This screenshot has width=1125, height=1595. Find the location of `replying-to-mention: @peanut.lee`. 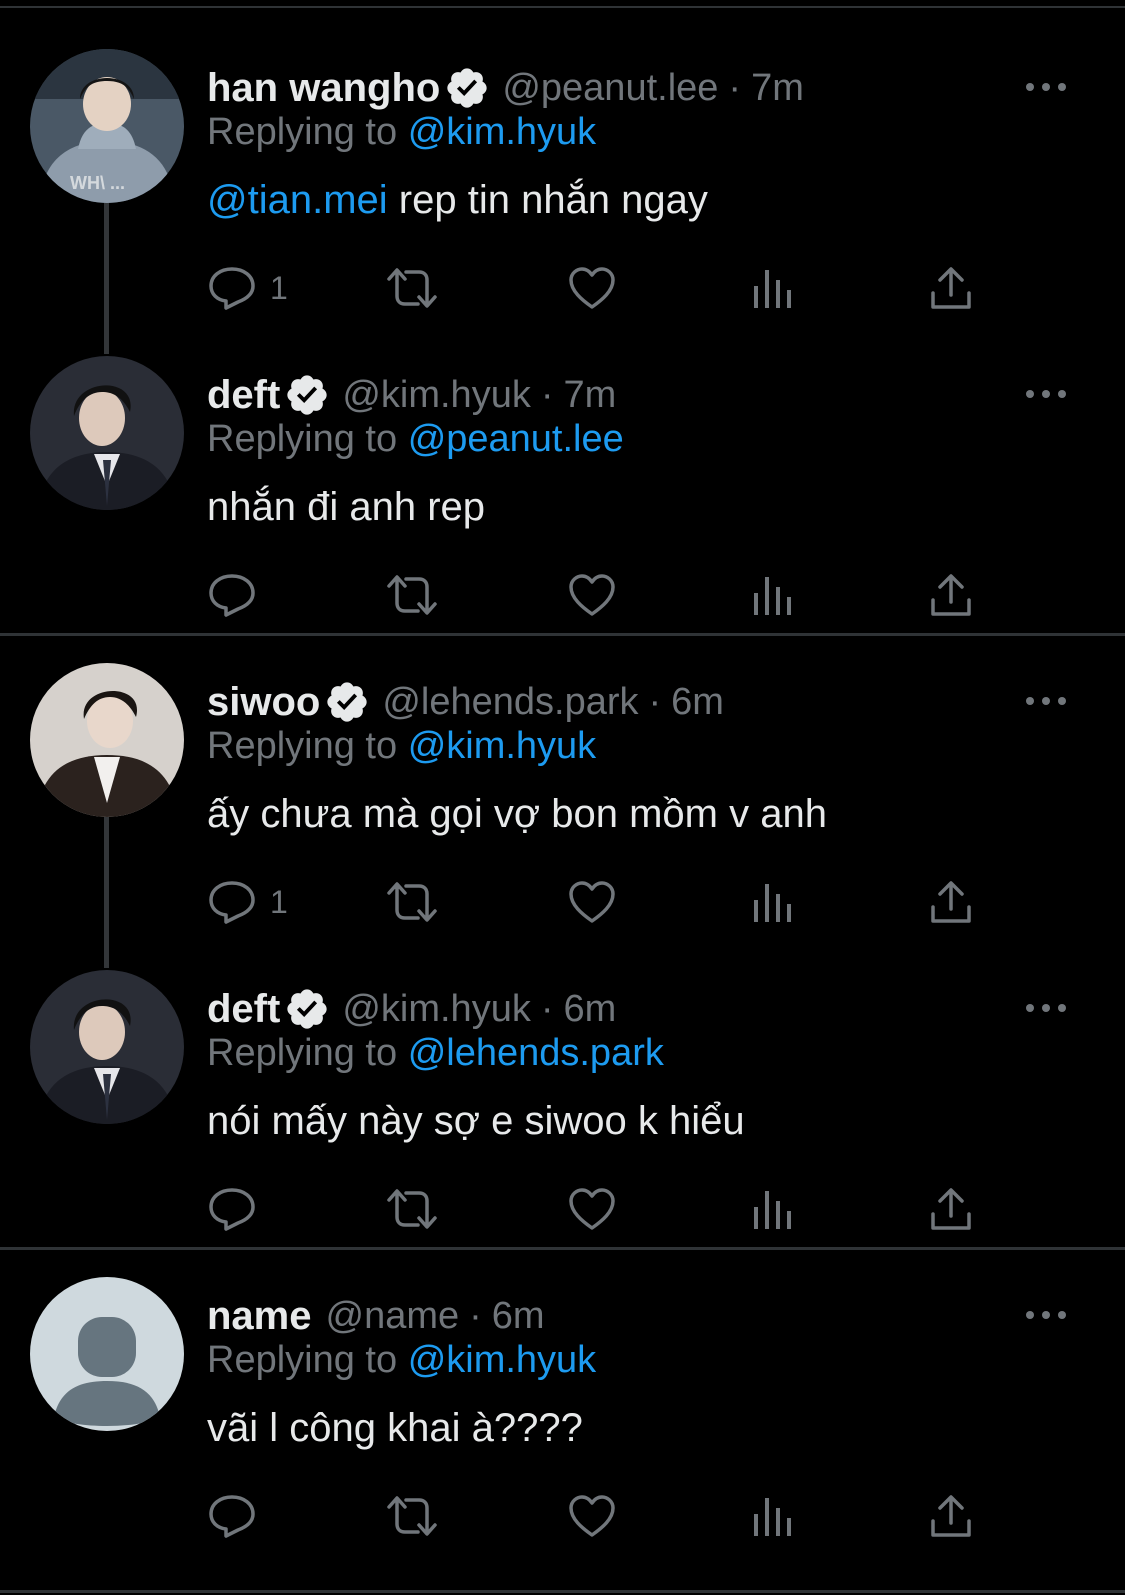

replying-to-mention: @peanut.lee is located at coordinates (516, 439).